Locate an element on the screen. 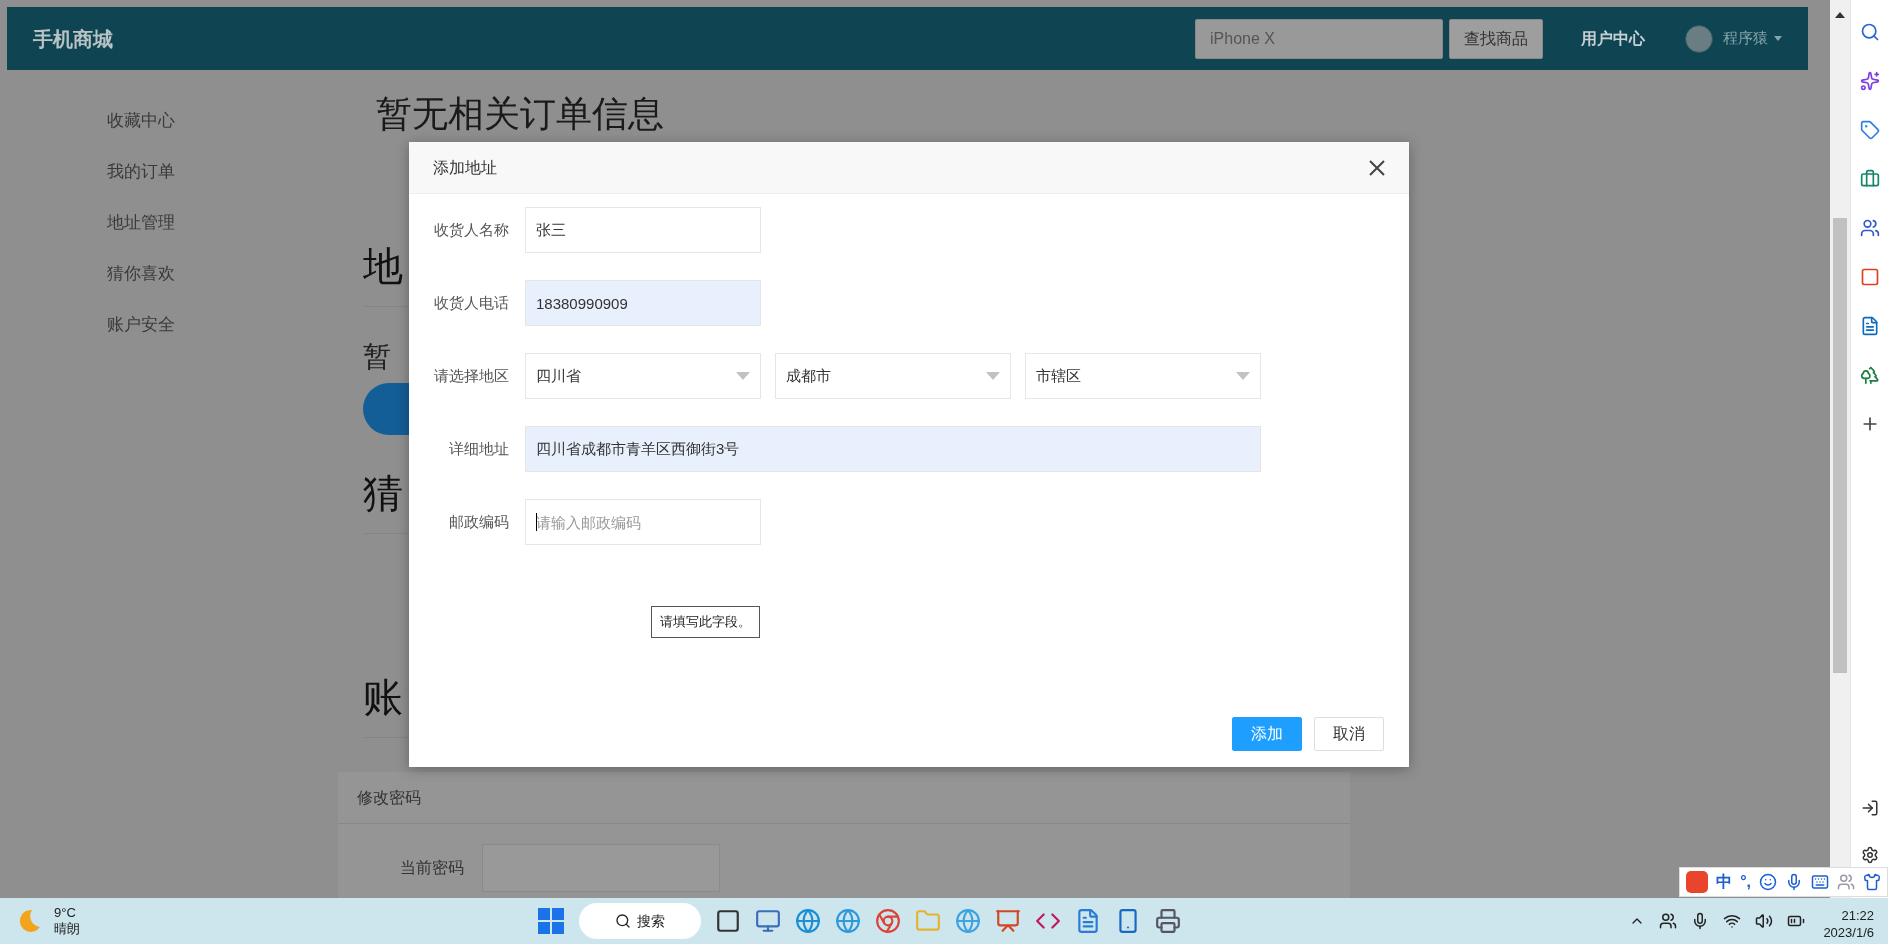 Image resolution: width=1888 pixels, height=944 pixels. input-field: 请输入邮政编码 is located at coordinates (643, 522).